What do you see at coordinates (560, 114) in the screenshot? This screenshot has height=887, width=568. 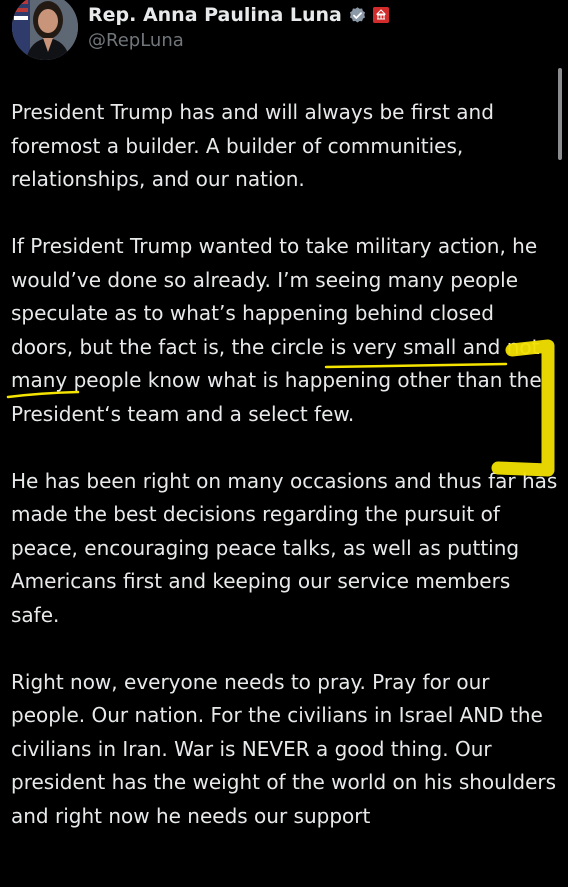 I see `scrollbar` at bounding box center [560, 114].